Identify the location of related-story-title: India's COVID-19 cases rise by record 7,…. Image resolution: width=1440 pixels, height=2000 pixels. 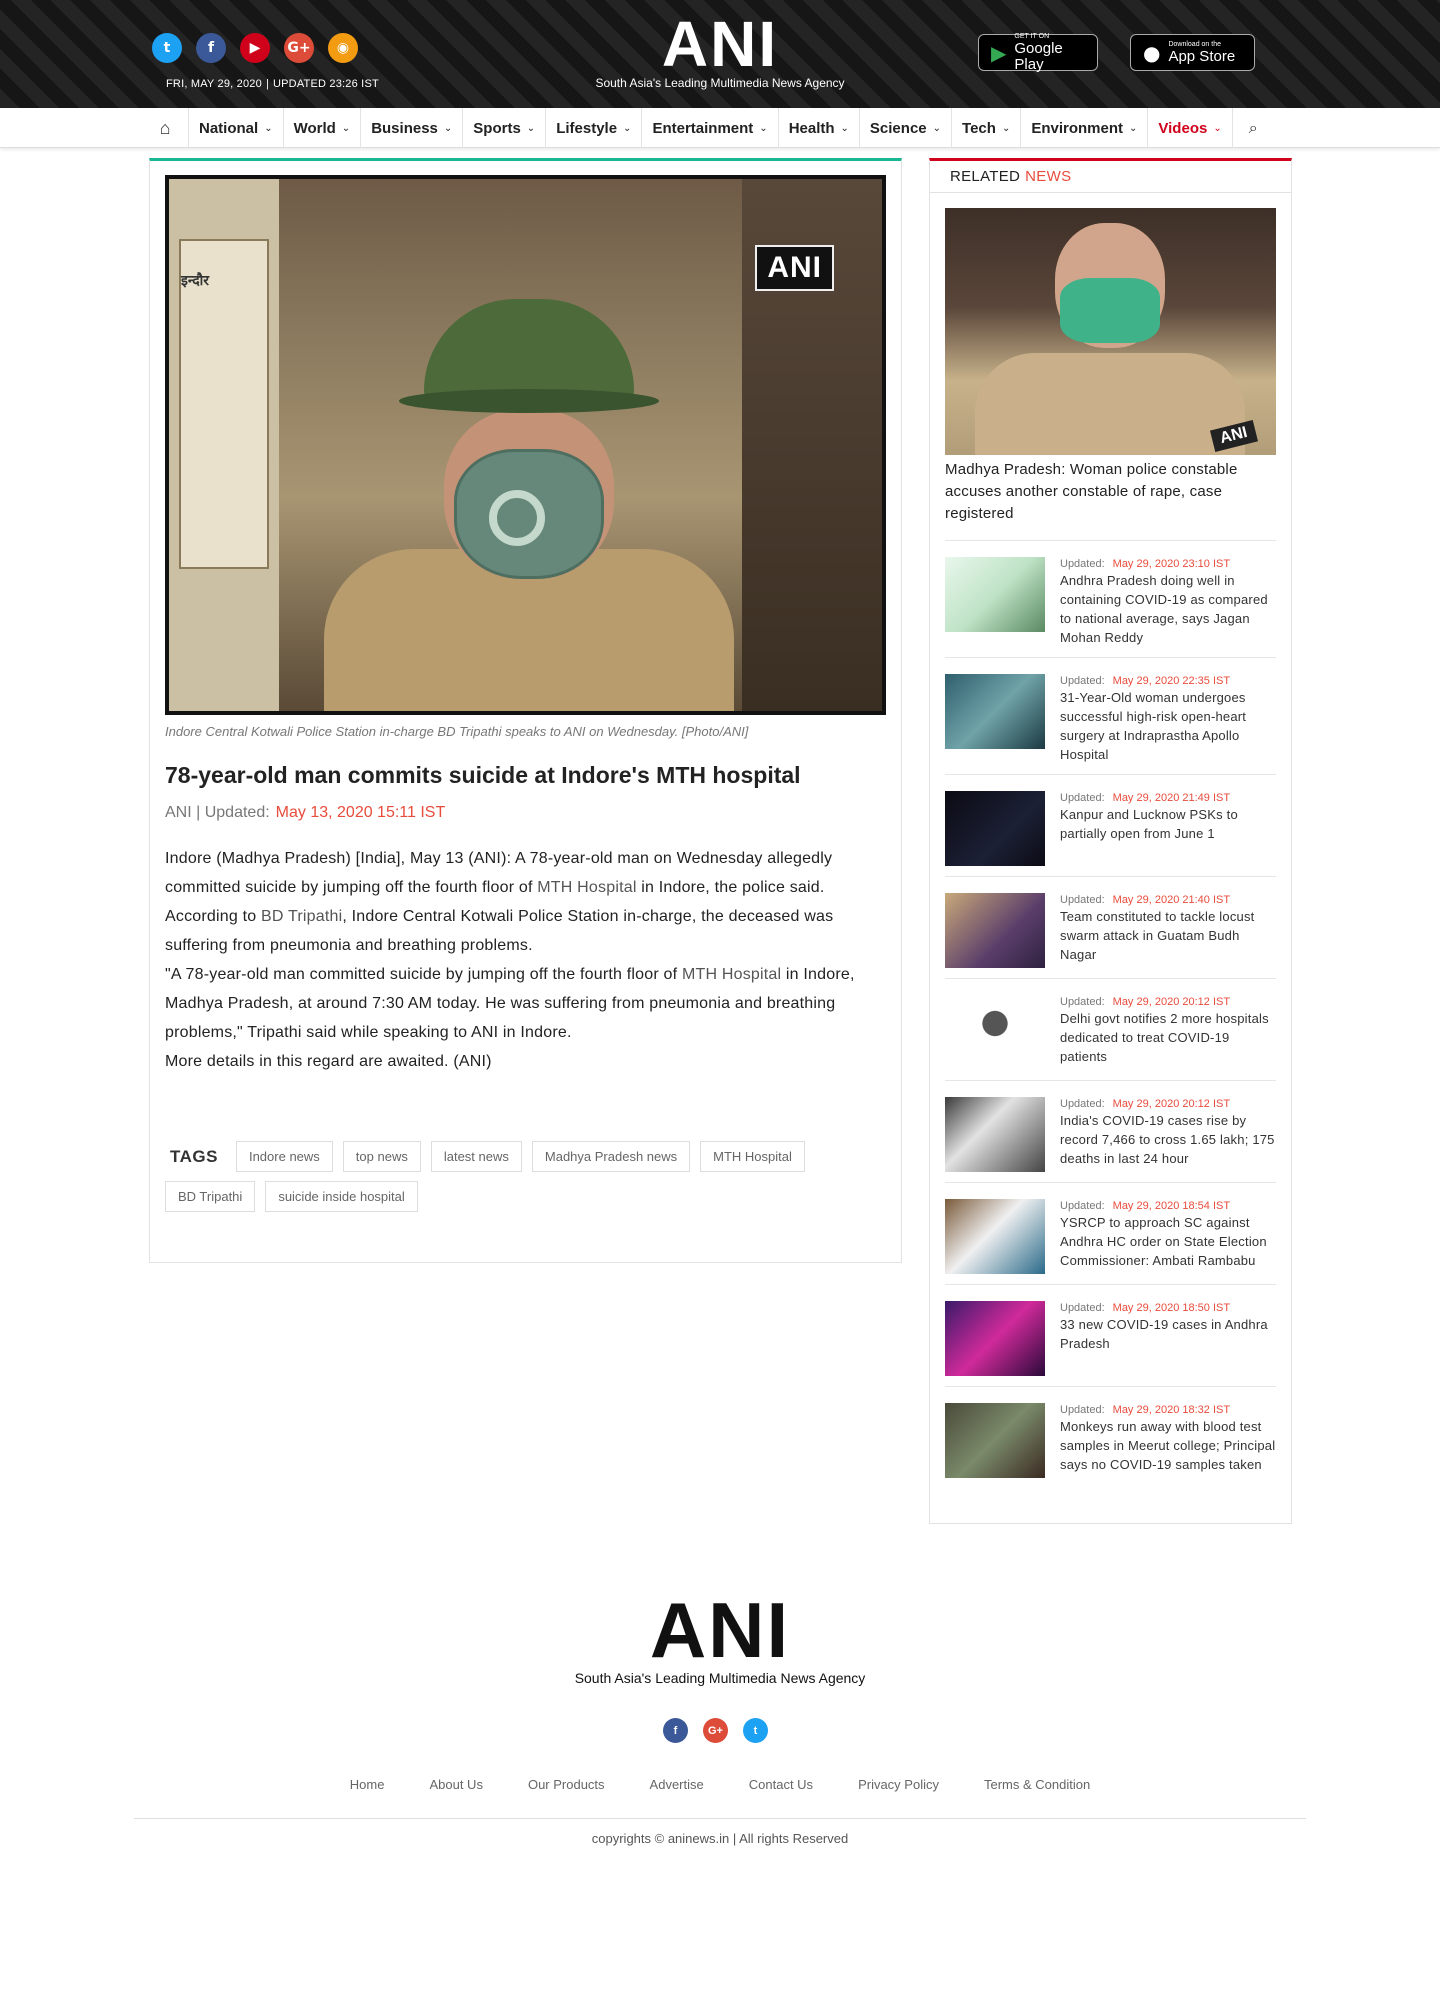
(1168, 1139).